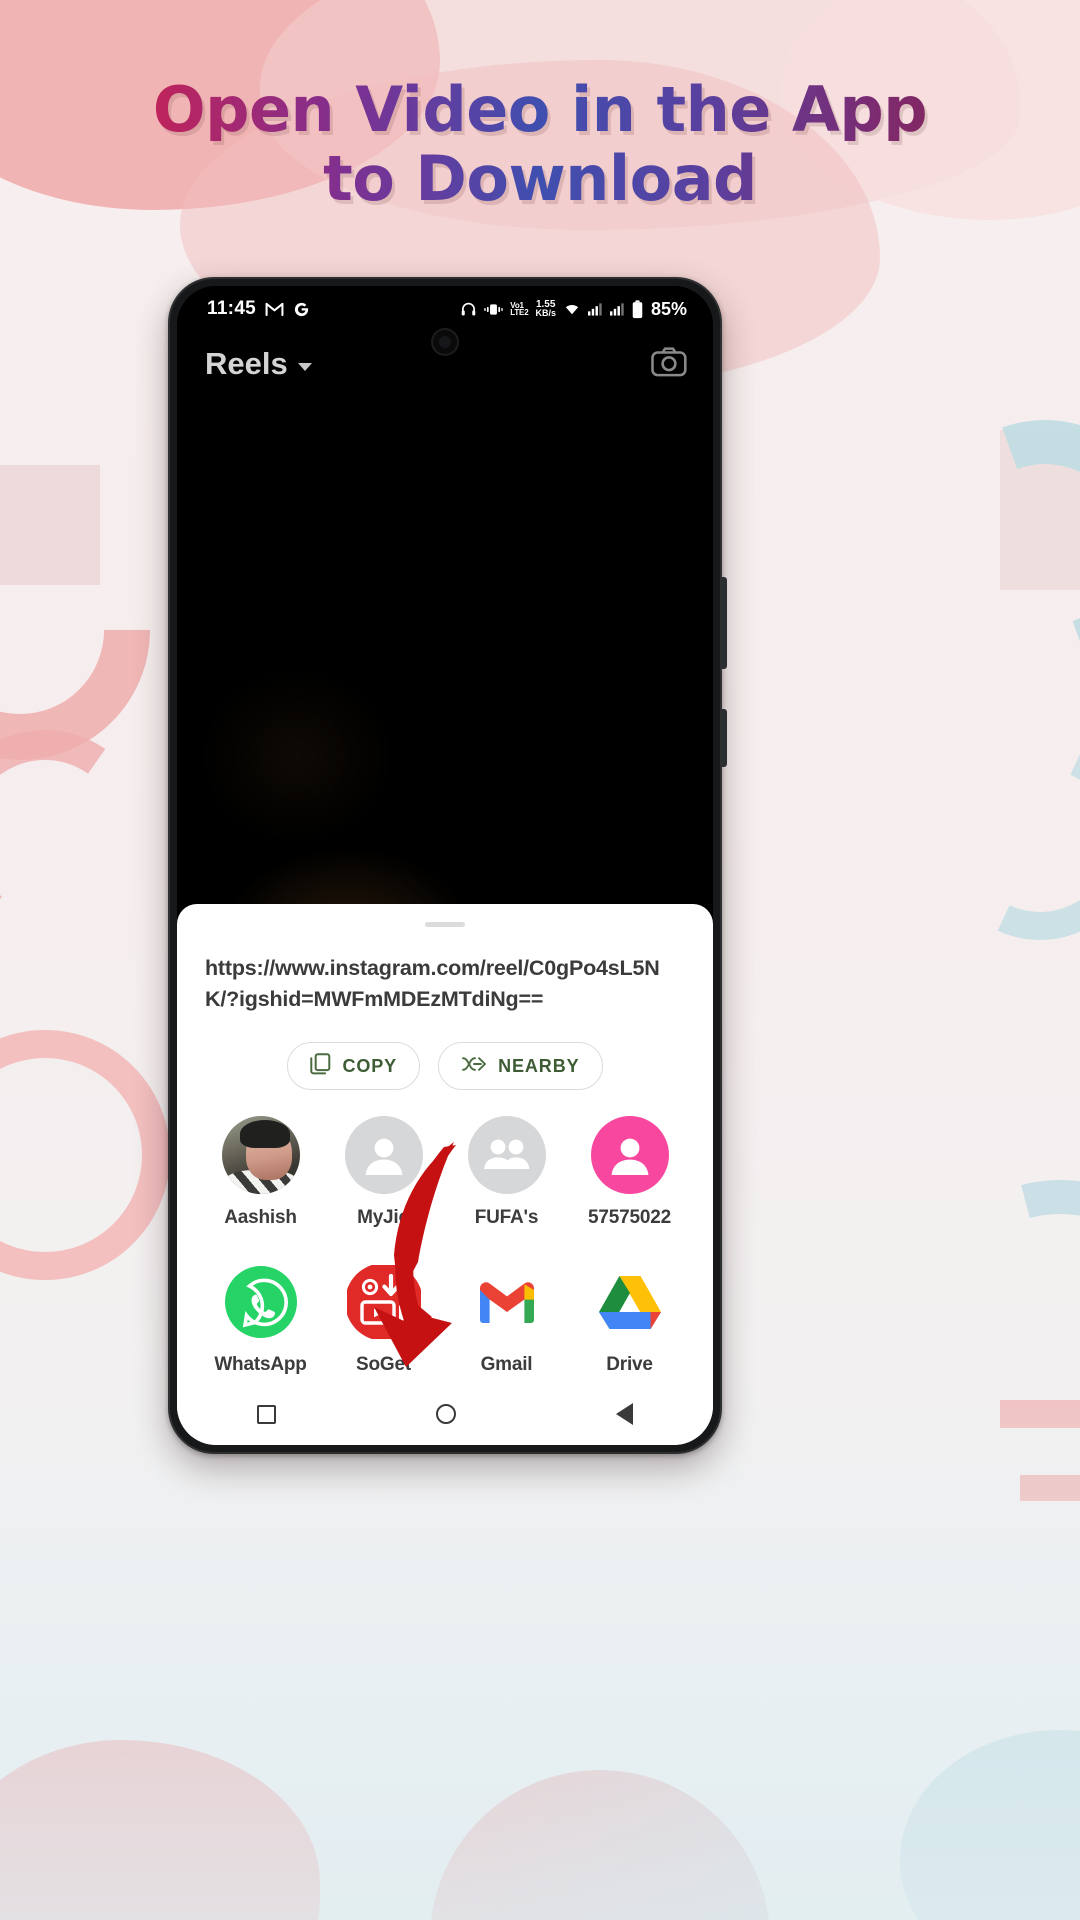  I want to click on gmail-icon, so click(507, 1302).